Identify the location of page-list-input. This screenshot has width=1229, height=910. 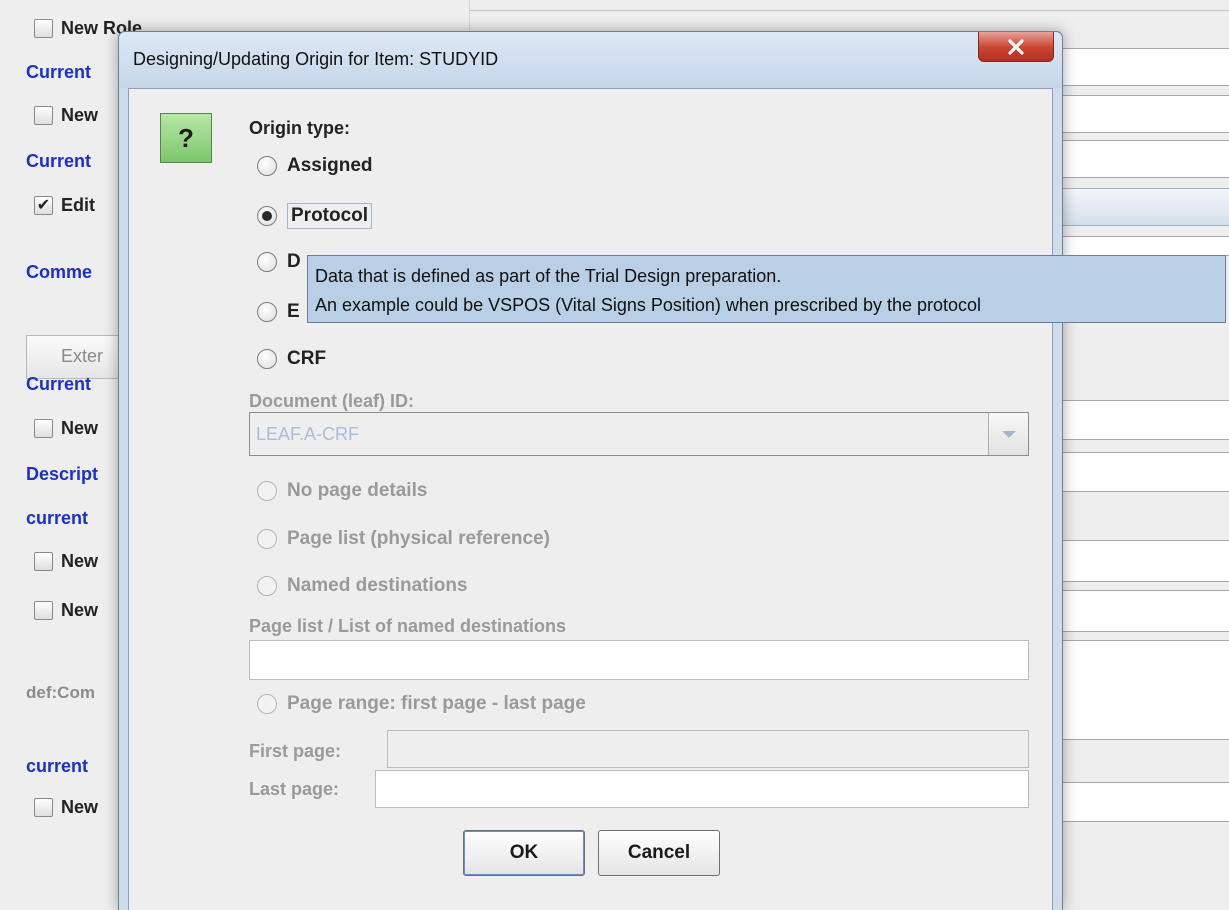
(639, 660).